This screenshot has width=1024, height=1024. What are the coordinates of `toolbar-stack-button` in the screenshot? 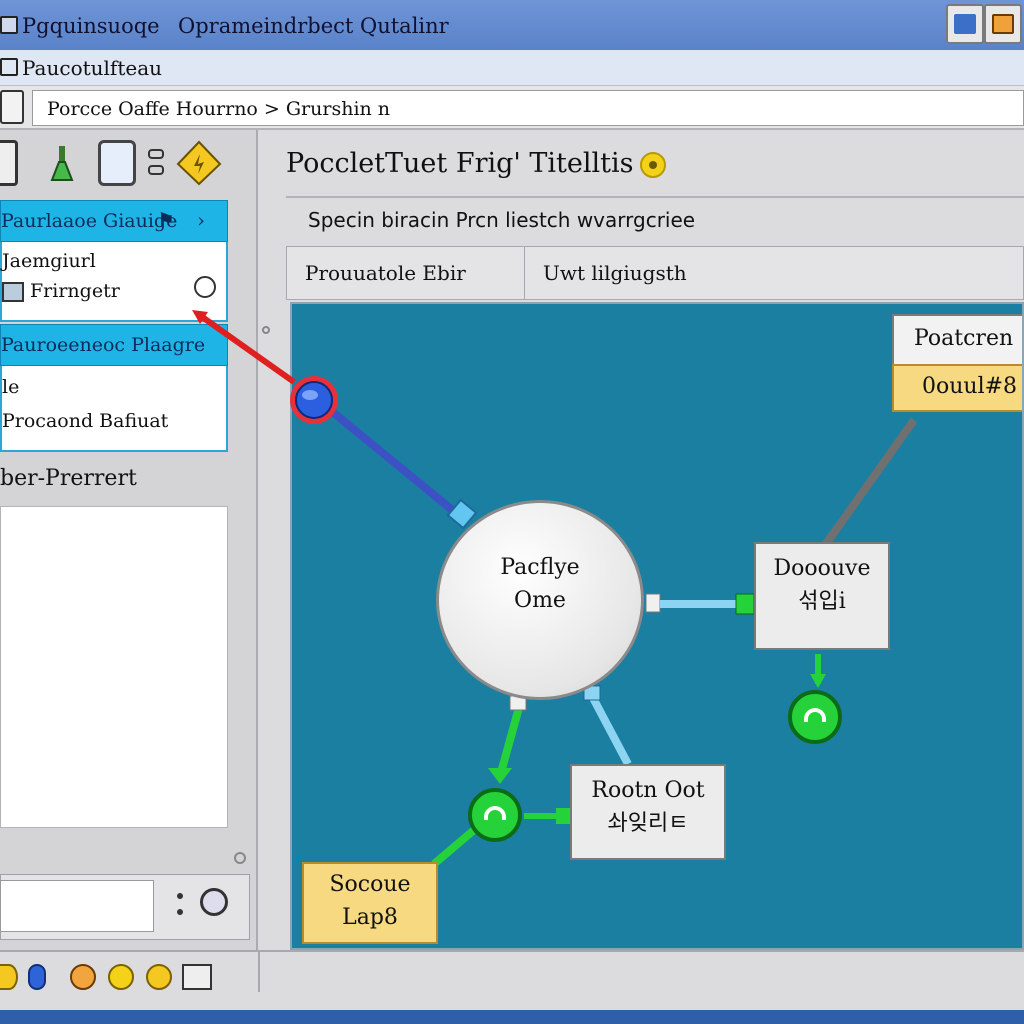 It's located at (157, 163).